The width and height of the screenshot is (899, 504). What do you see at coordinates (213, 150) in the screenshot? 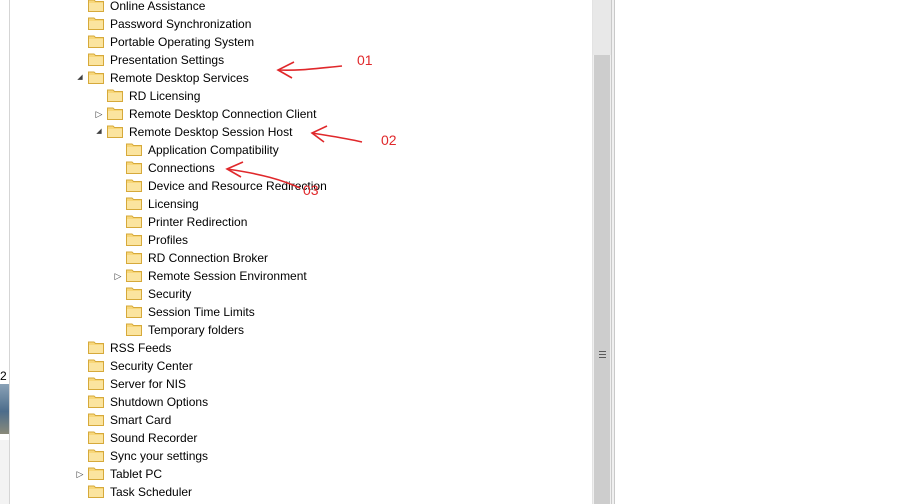
I see `tree-item-label: Application Compatibility` at bounding box center [213, 150].